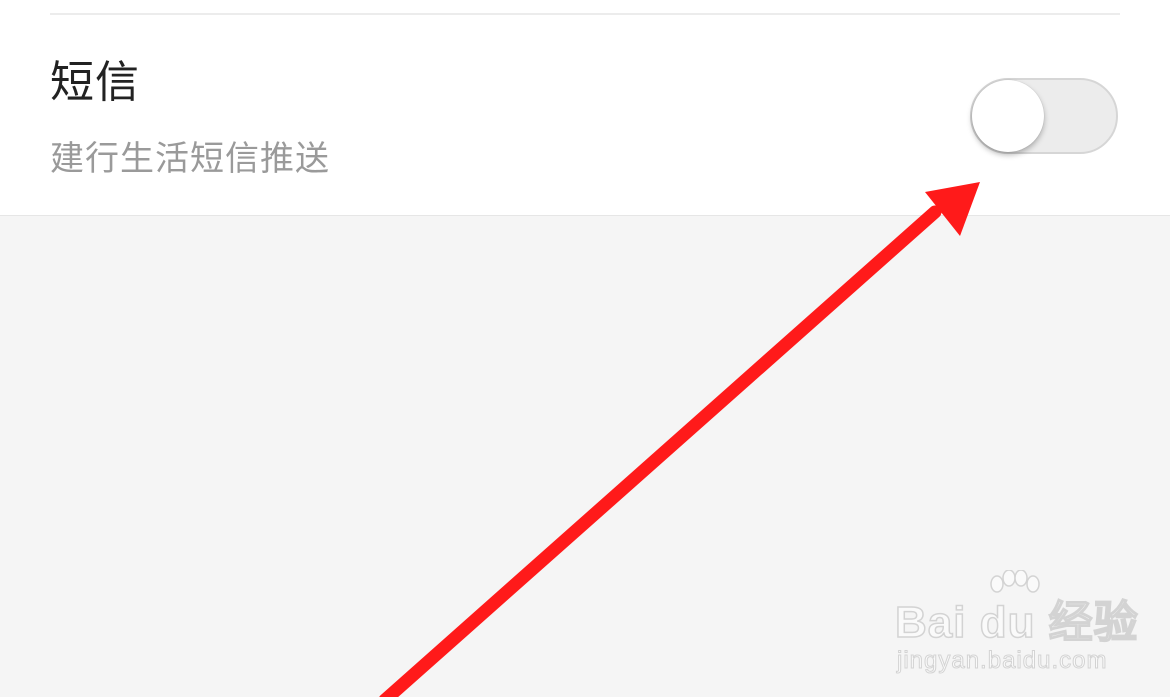 The height and width of the screenshot is (697, 1170). What do you see at coordinates (1008, 116) in the screenshot?
I see `toggle-knob` at bounding box center [1008, 116].